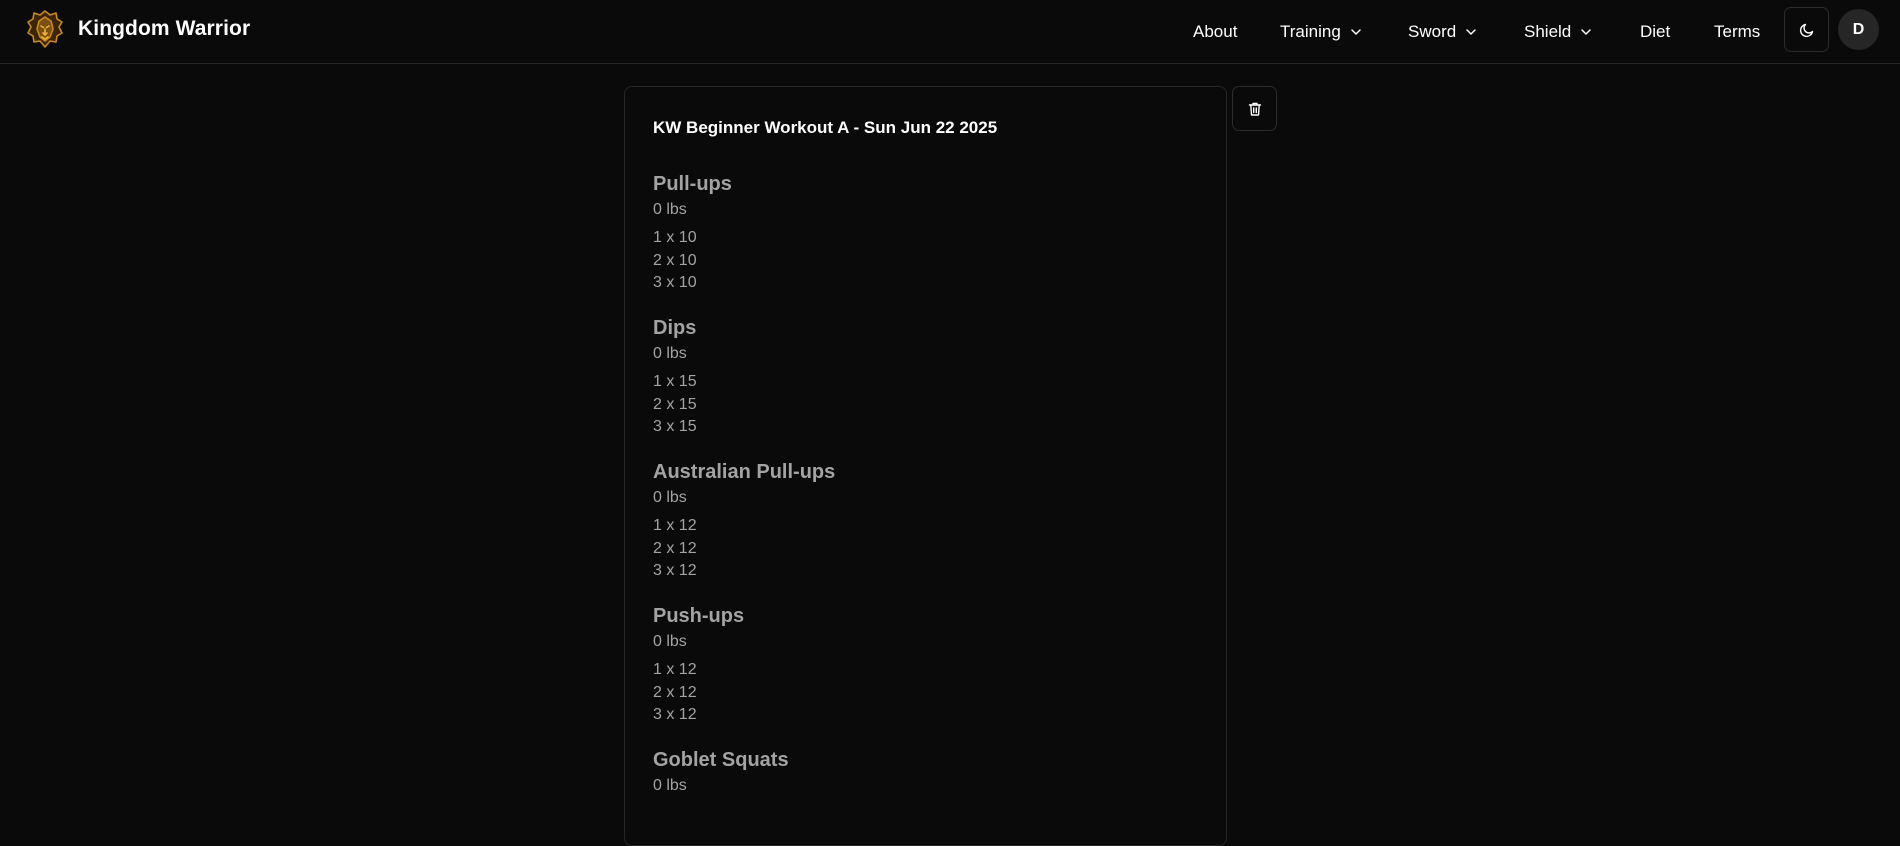  Describe the element at coordinates (1548, 31) in the screenshot. I see `nav-shield-label: Shield` at that location.